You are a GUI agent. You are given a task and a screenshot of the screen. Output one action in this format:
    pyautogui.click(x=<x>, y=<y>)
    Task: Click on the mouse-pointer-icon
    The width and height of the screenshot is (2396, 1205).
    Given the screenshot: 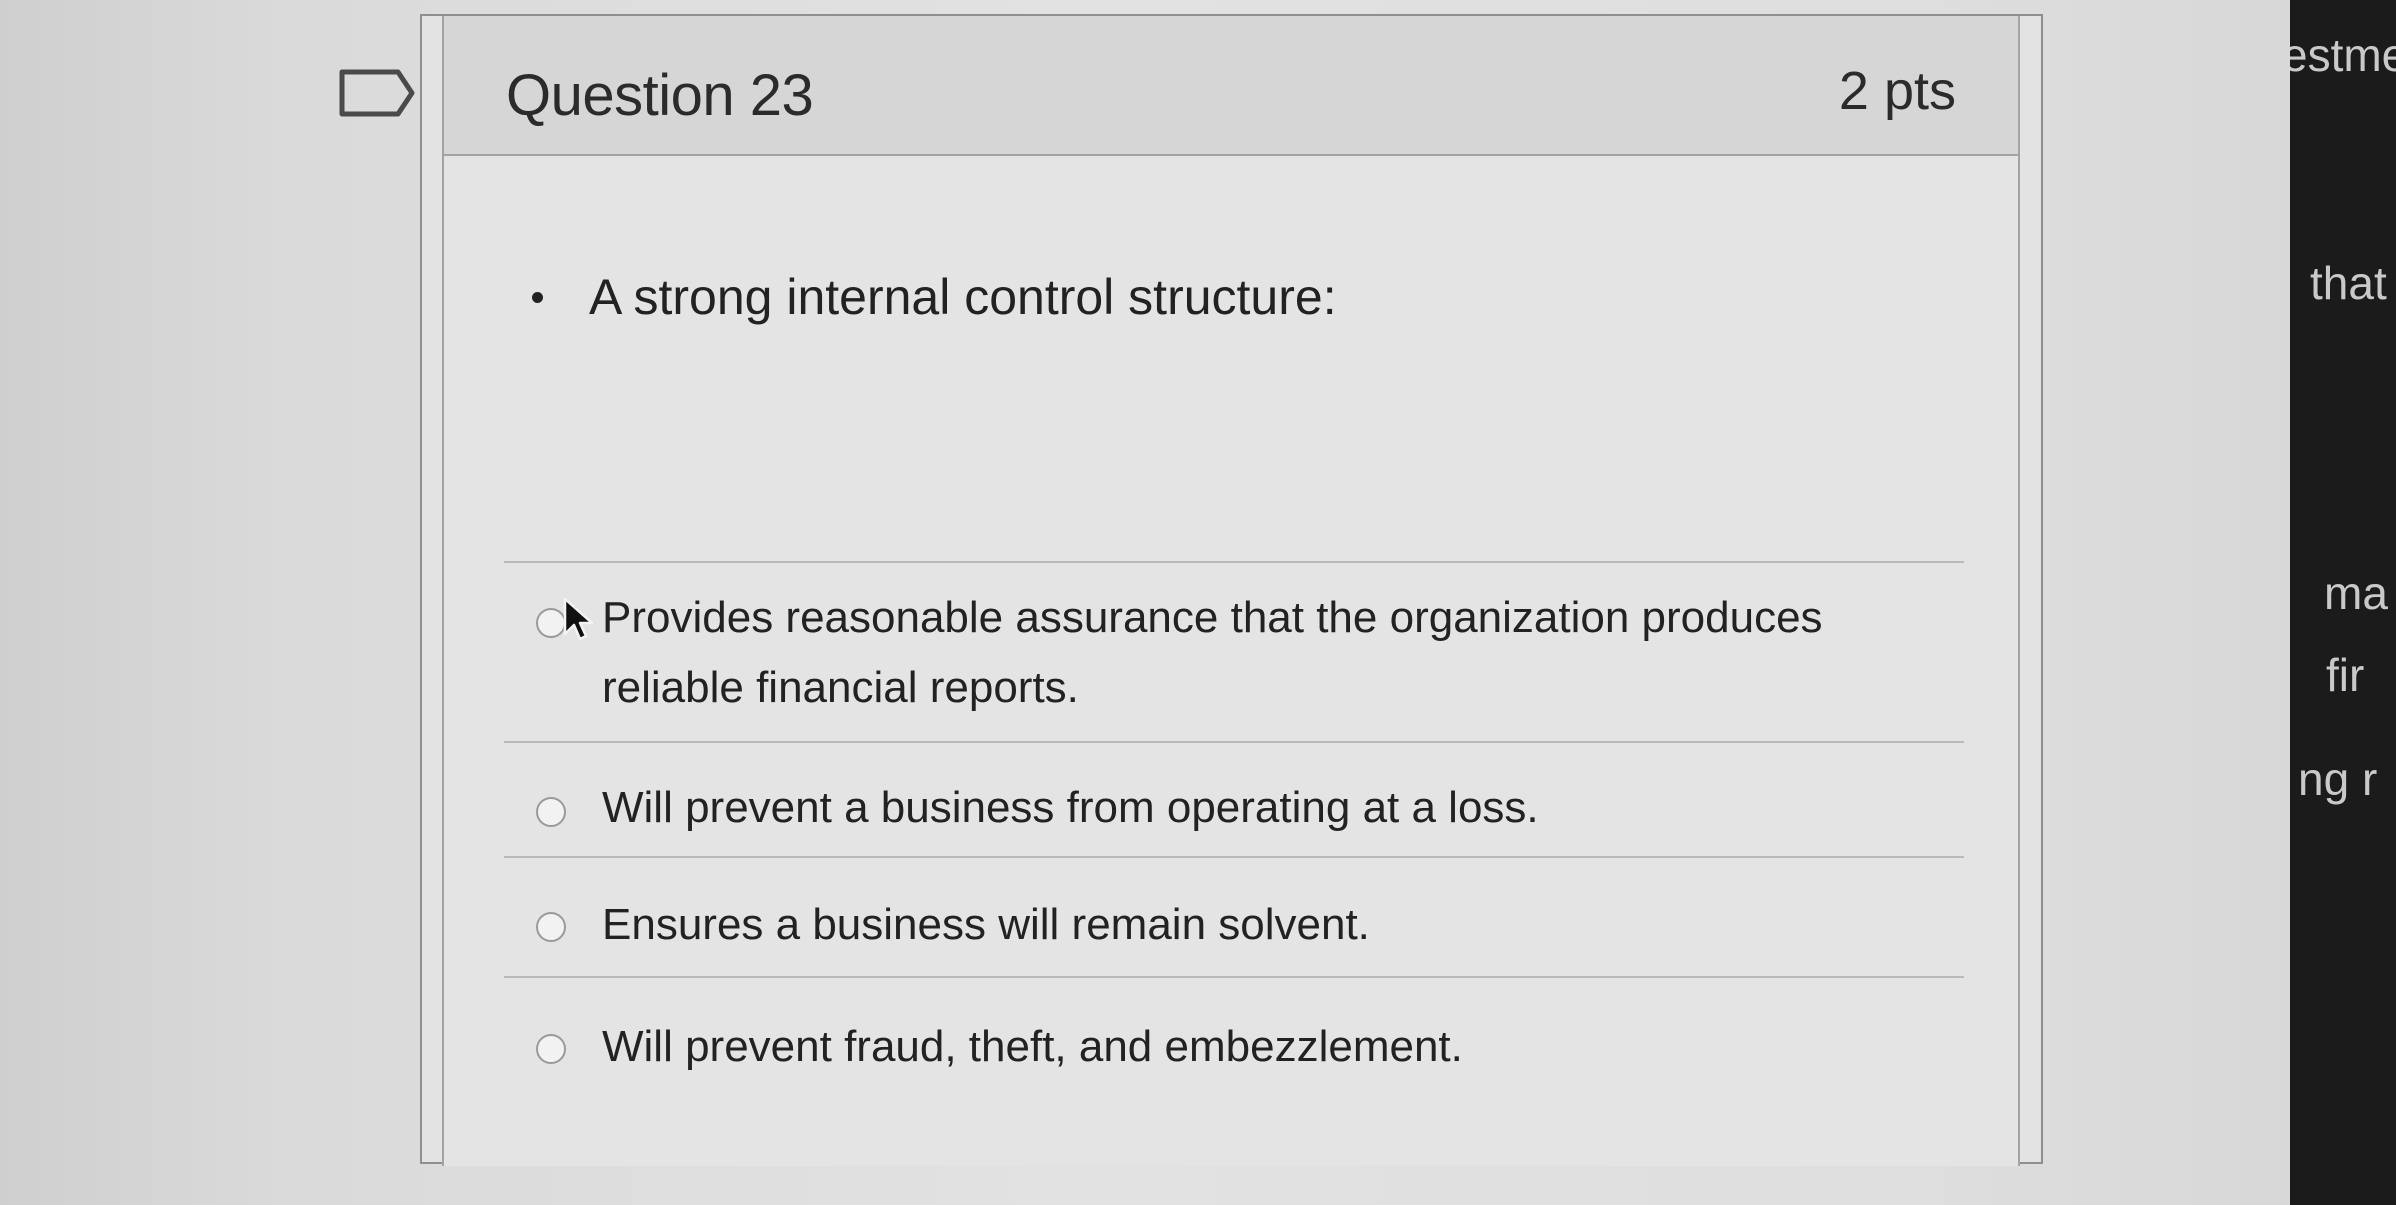 What is the action you would take?
    pyautogui.click(x=578, y=619)
    